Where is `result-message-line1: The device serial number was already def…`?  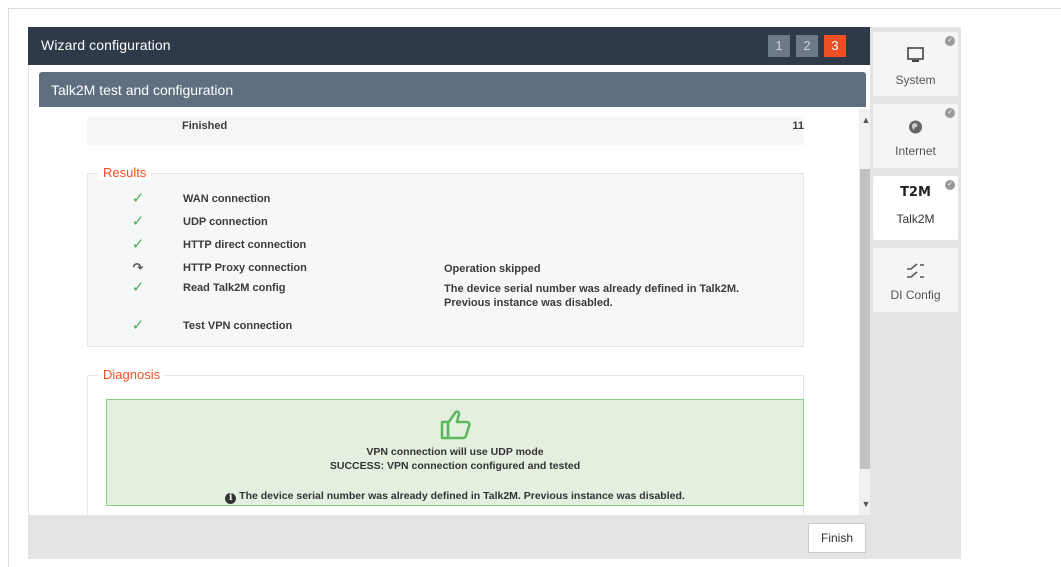 result-message-line1: The device serial number was already def… is located at coordinates (592, 289).